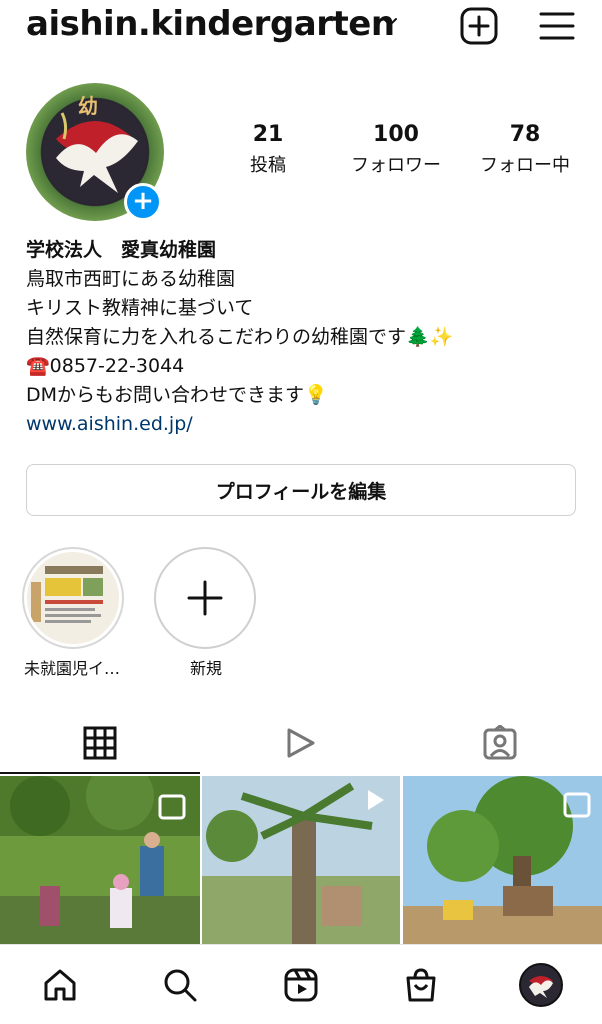 Image resolution: width=602 pixels, height=1024 pixels. I want to click on plus-icon, so click(205, 598).